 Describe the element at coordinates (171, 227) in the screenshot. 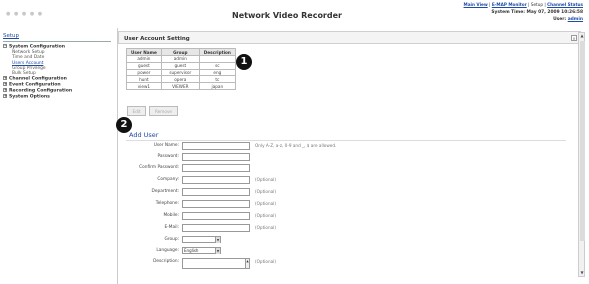

I see `email-label: E-Mail:` at that location.